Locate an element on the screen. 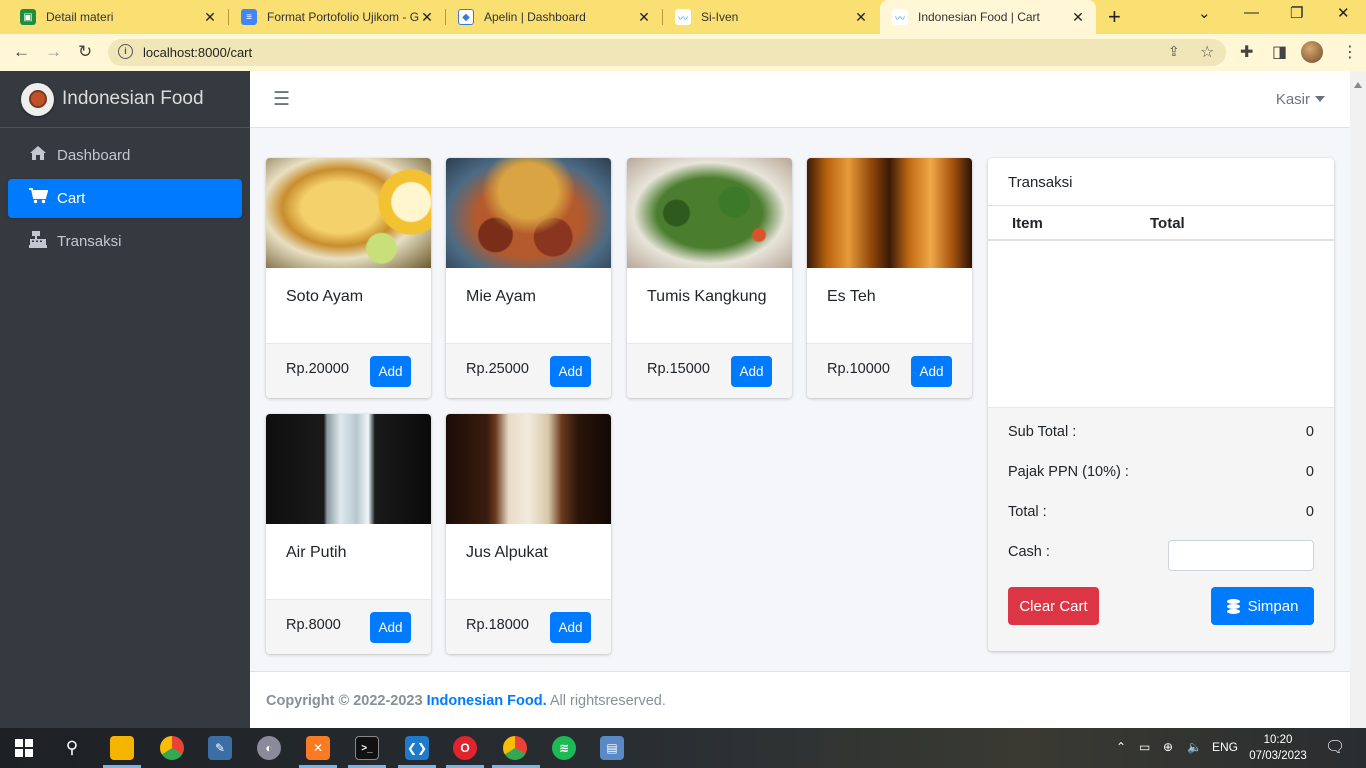  product-footer: Rp.15000 Add is located at coordinates (709, 370).